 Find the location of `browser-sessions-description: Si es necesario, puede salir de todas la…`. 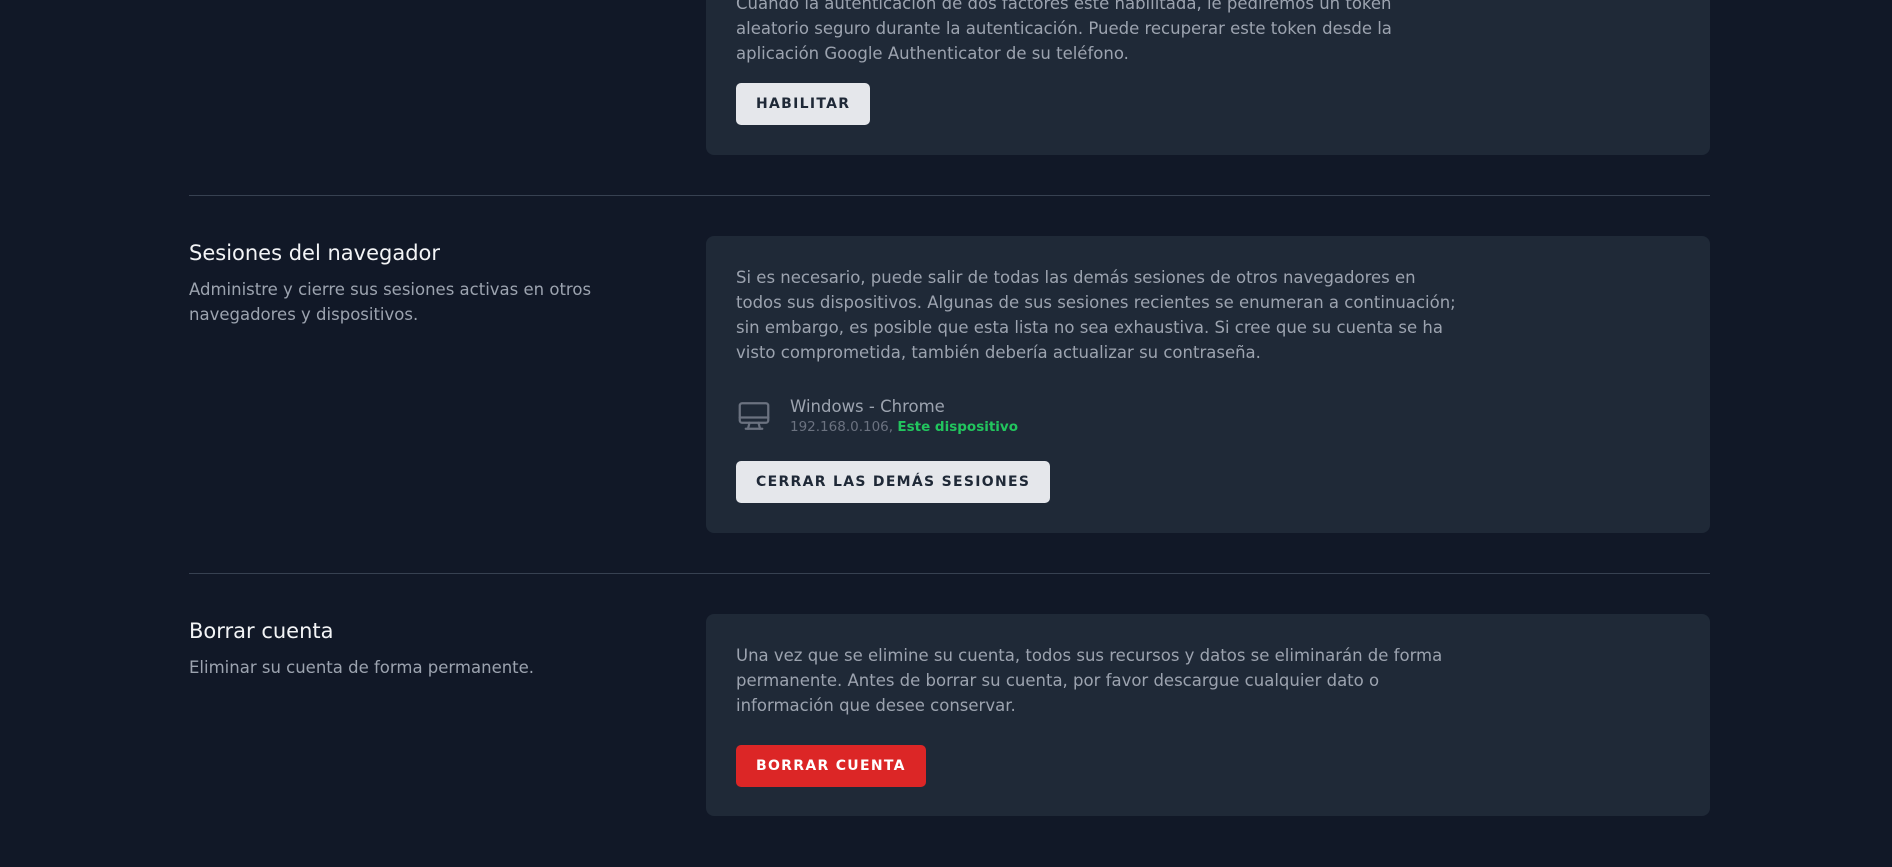

browser-sessions-description: Si es necesario, puede salir de todas la… is located at coordinates (1096, 315).